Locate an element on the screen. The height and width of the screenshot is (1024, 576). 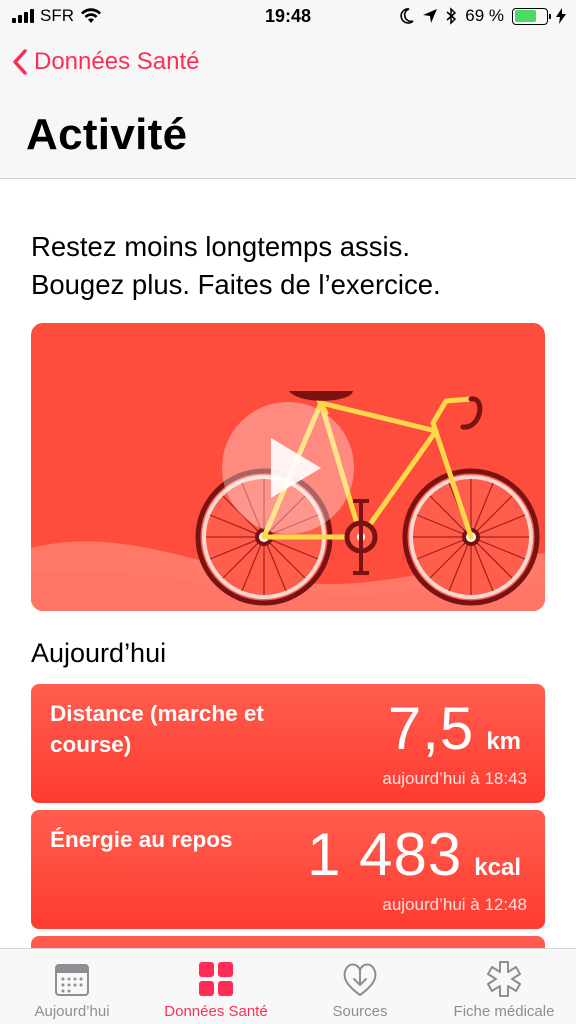
card-unit: kcal is located at coordinates (497, 867).